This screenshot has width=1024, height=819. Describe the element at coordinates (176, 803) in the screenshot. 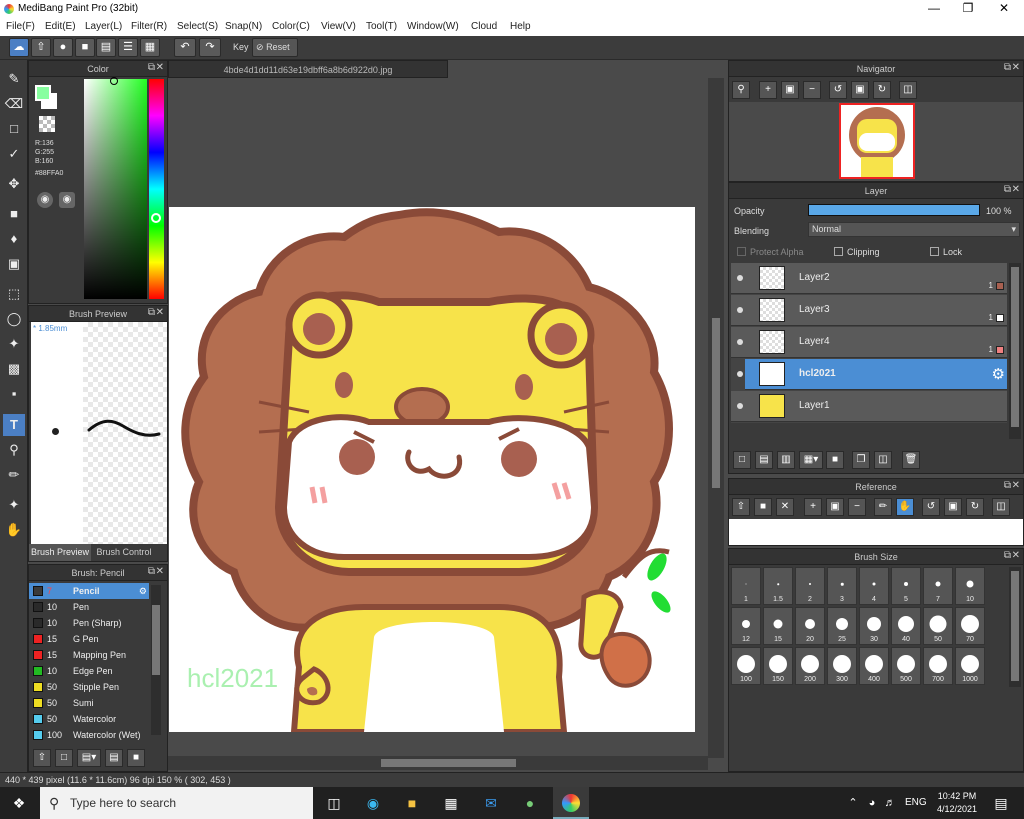

I see `taskbar-search: ⚲ Type here to search` at that location.